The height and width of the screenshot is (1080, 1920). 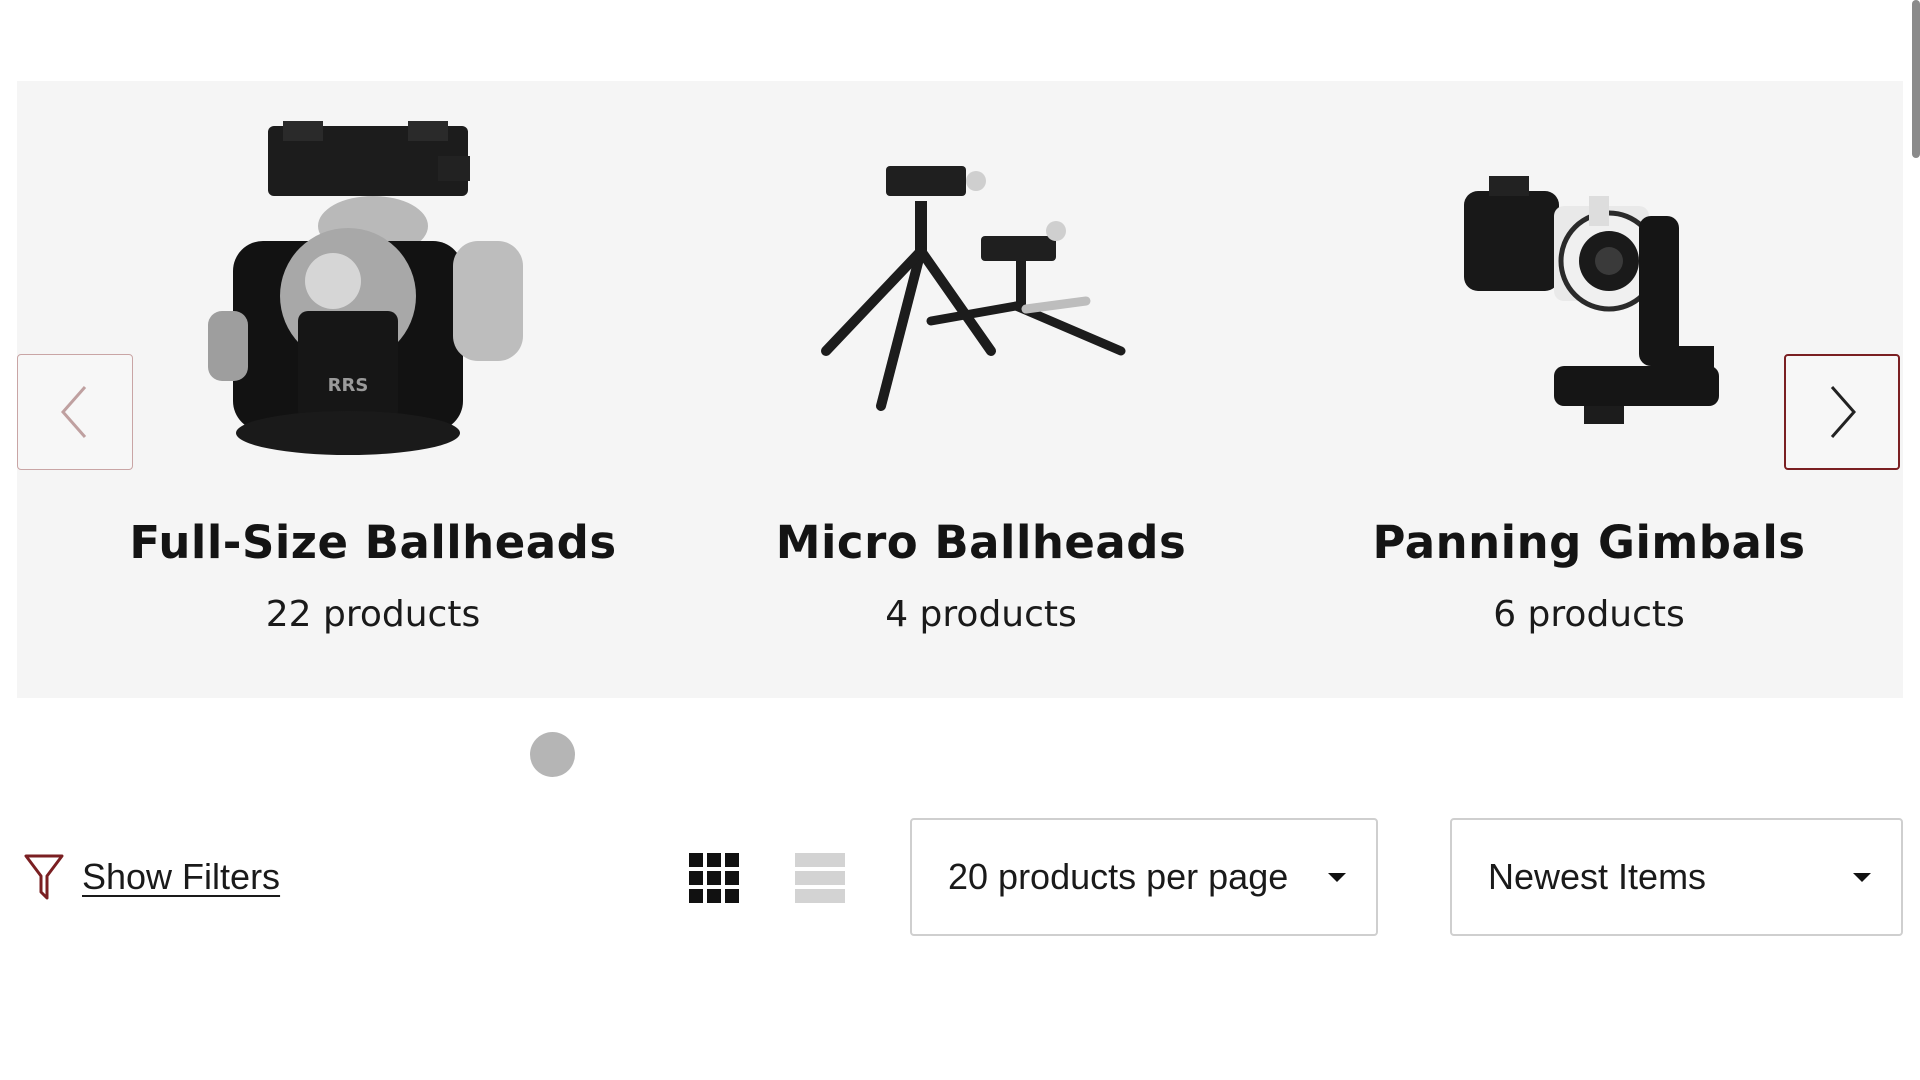 What do you see at coordinates (1915, 540) in the screenshot?
I see `page-scrollbar` at bounding box center [1915, 540].